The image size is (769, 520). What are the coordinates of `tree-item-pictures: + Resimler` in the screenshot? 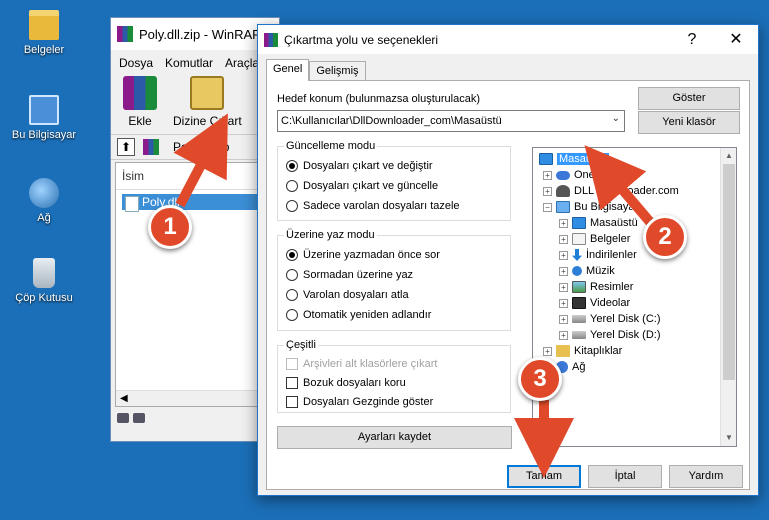 It's located at (596, 287).